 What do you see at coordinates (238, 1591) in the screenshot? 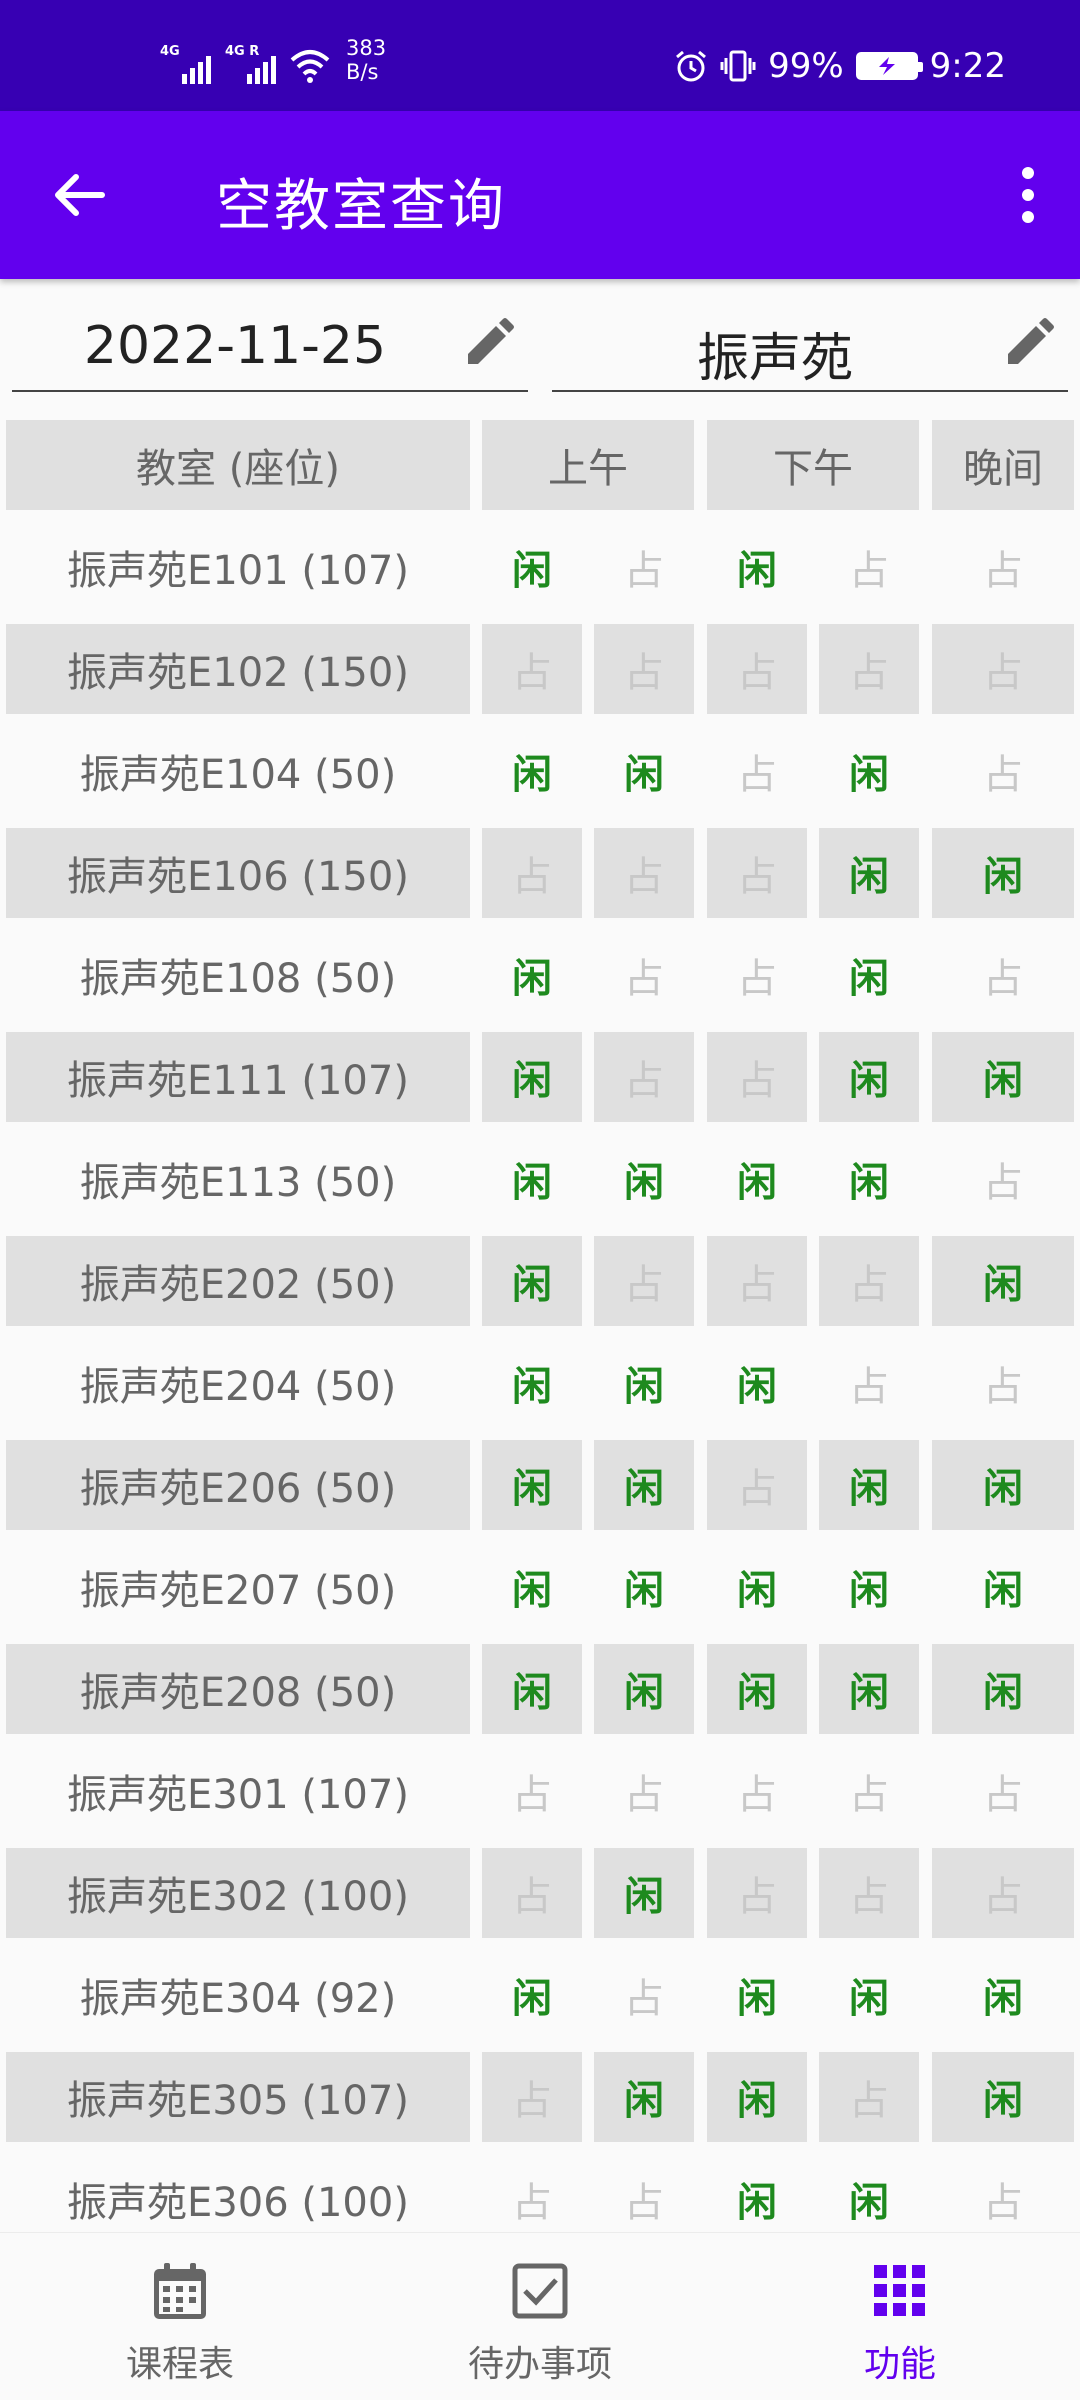
I see `room-name: 振声苑E207 (50)` at bounding box center [238, 1591].